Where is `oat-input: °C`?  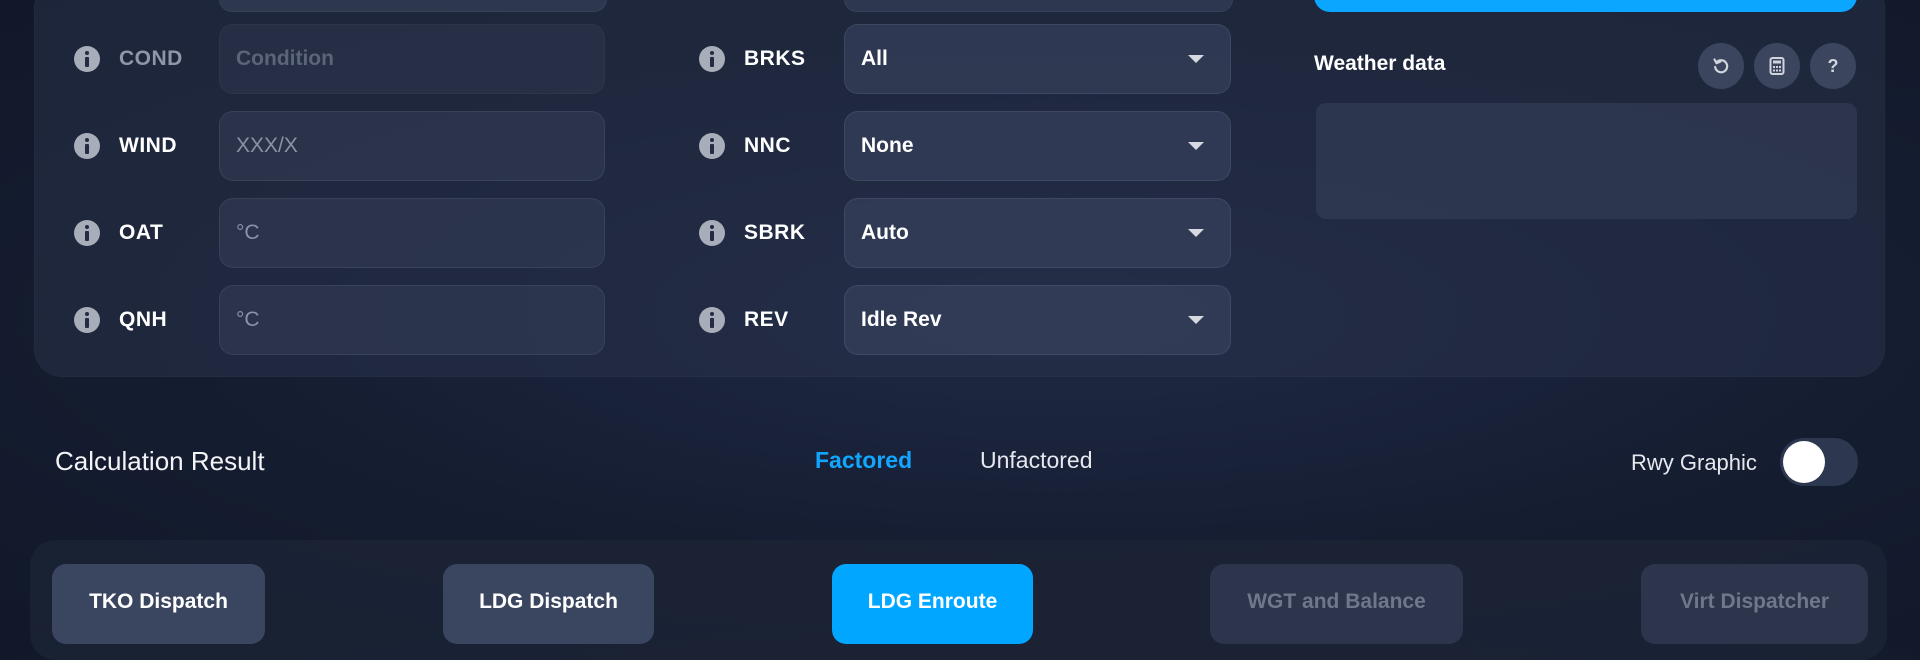
oat-input: °C is located at coordinates (412, 233).